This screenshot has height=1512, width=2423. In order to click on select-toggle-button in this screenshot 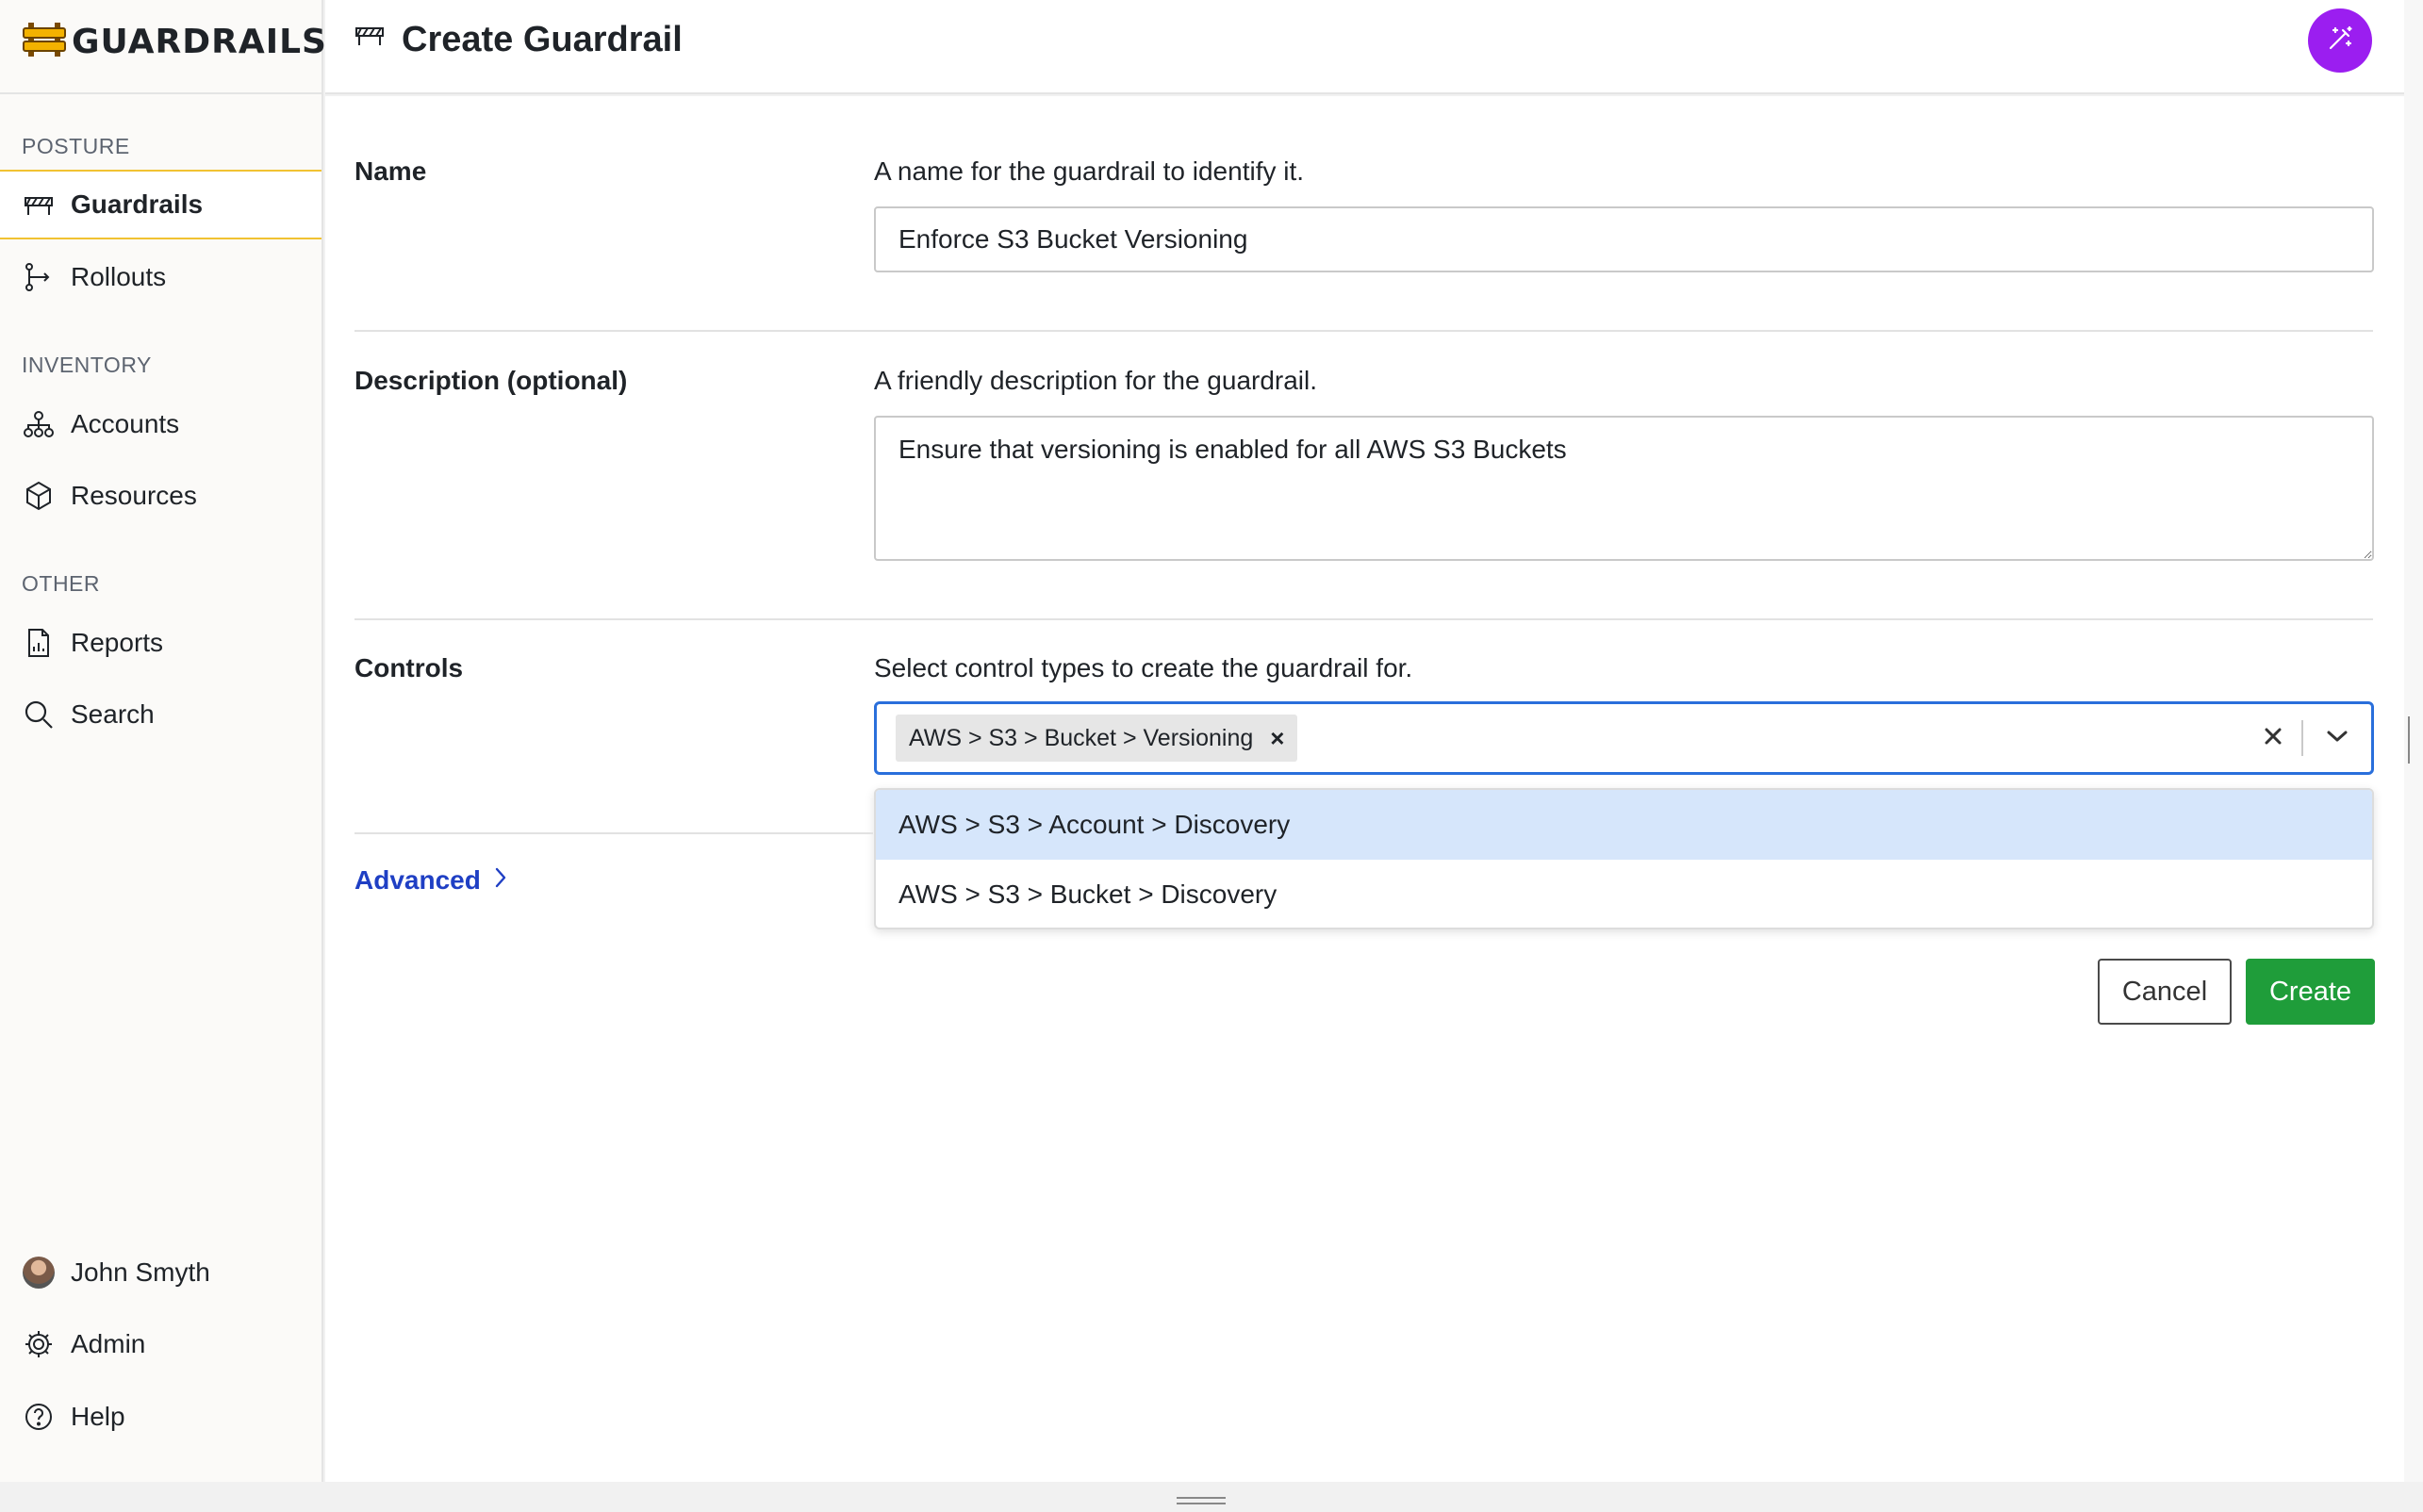, I will do `click(2337, 738)`.